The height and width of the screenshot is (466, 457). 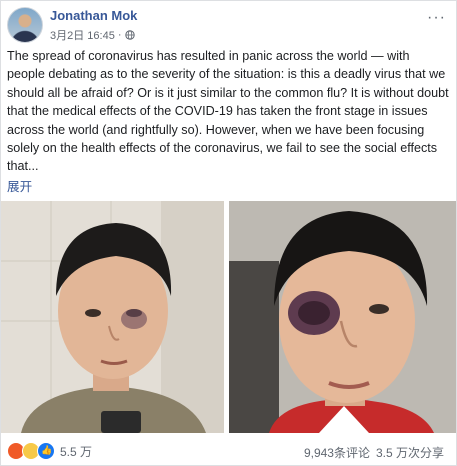 I want to click on author-name: Jonathan Mok, so click(x=93, y=15).